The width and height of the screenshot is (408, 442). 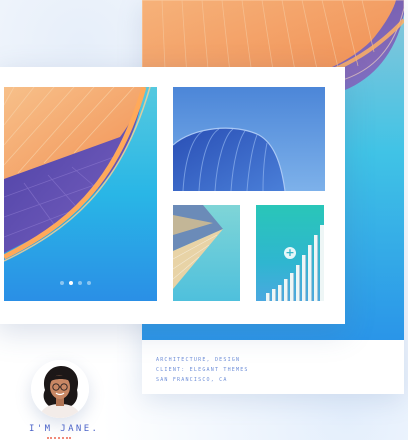 What do you see at coordinates (71, 283) in the screenshot?
I see `slider-dot-active` at bounding box center [71, 283].